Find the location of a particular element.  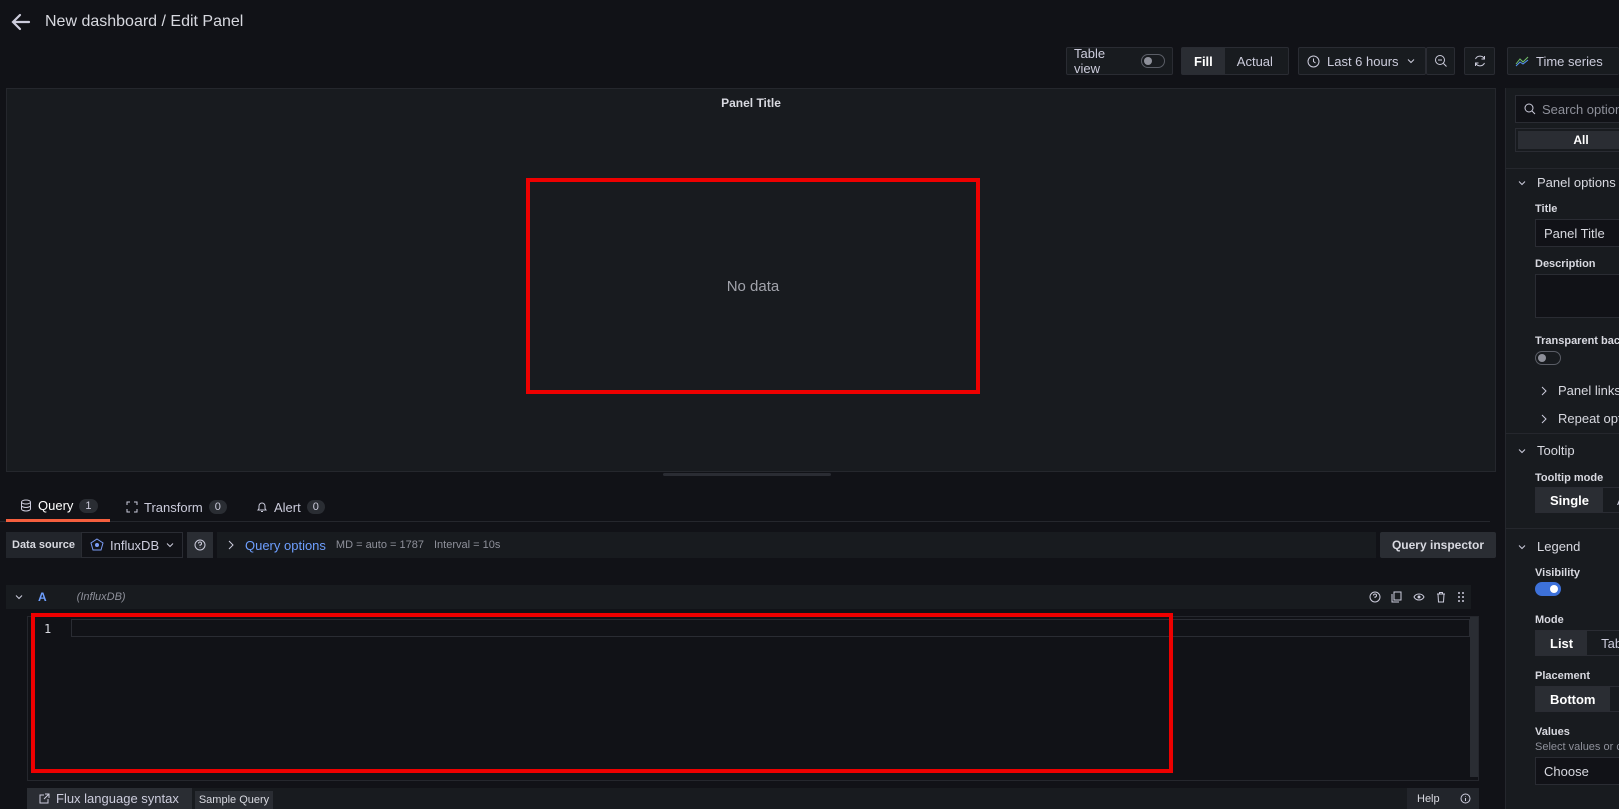

zoom-out-icon is located at coordinates (1441, 61).